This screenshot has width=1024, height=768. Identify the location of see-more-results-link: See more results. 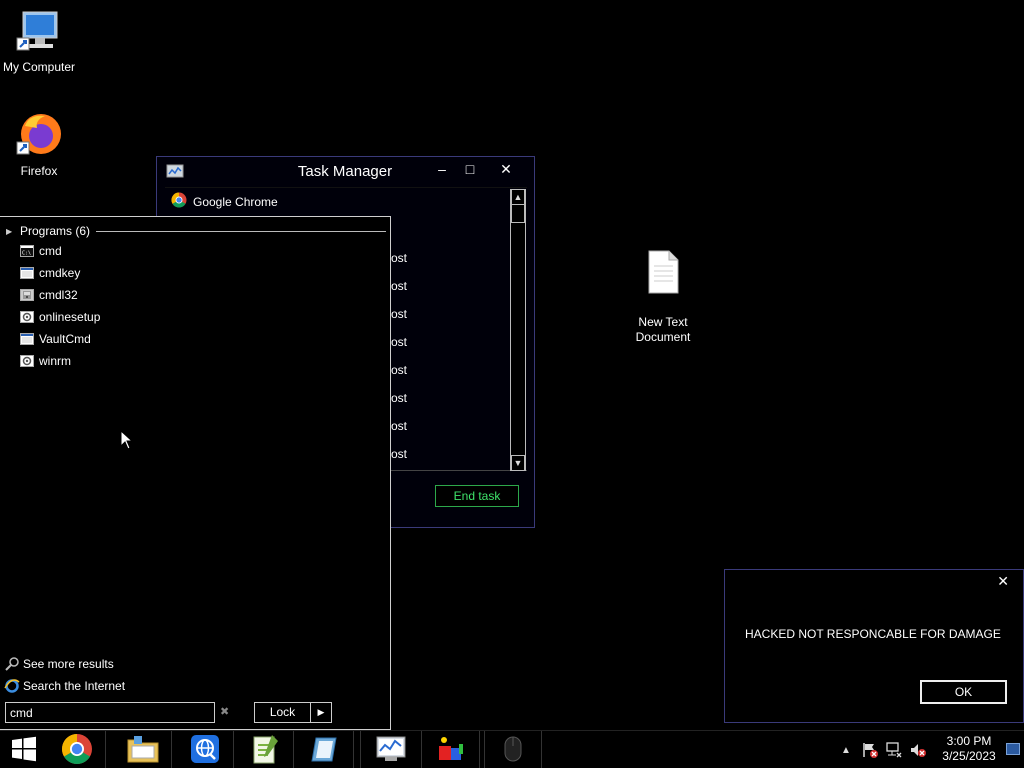
(59, 664).